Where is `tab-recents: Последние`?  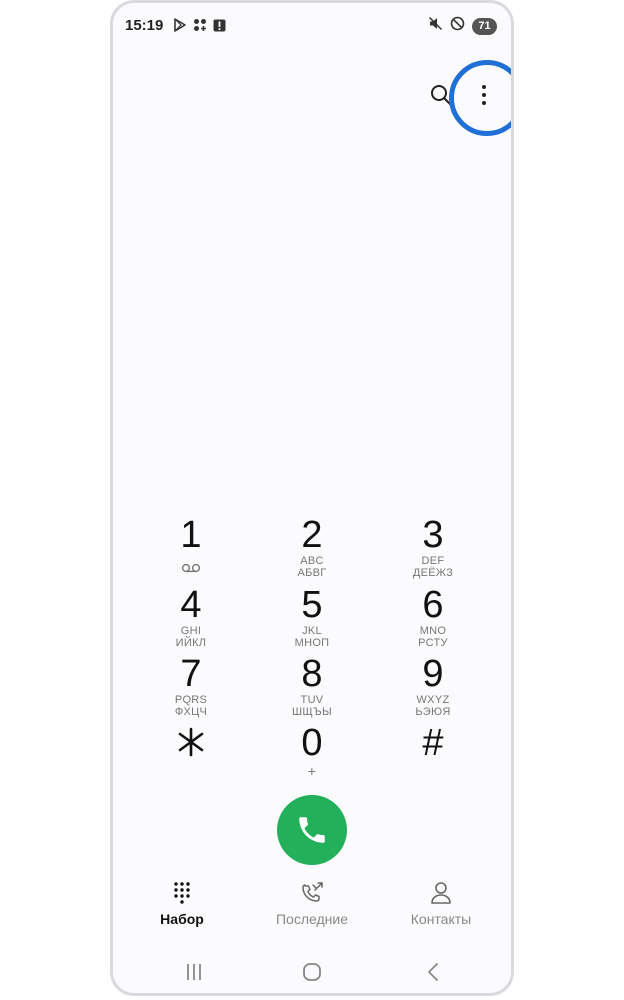
tab-recents: Последние is located at coordinates (312, 904).